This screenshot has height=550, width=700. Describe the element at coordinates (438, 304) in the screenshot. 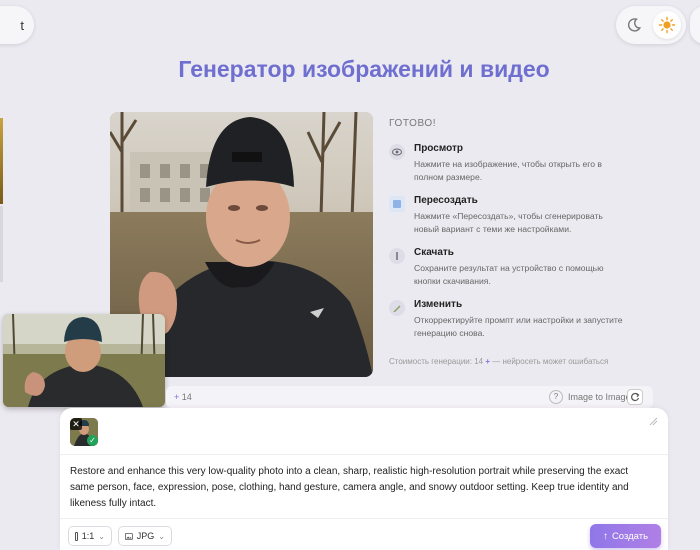

I see `step-title: Изменить` at that location.